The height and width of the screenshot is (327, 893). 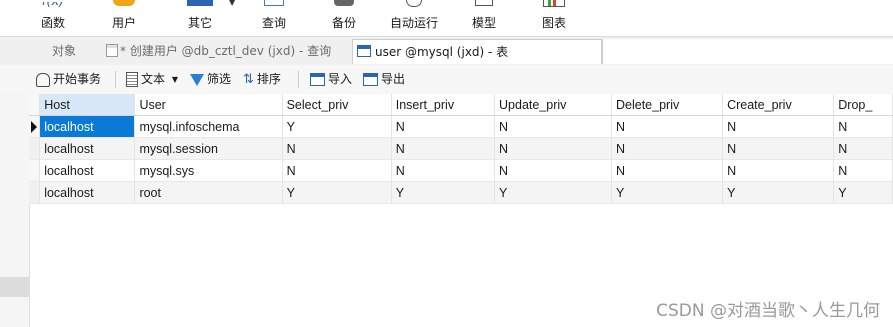 What do you see at coordinates (370, 79) in the screenshot?
I see `export-icon` at bounding box center [370, 79].